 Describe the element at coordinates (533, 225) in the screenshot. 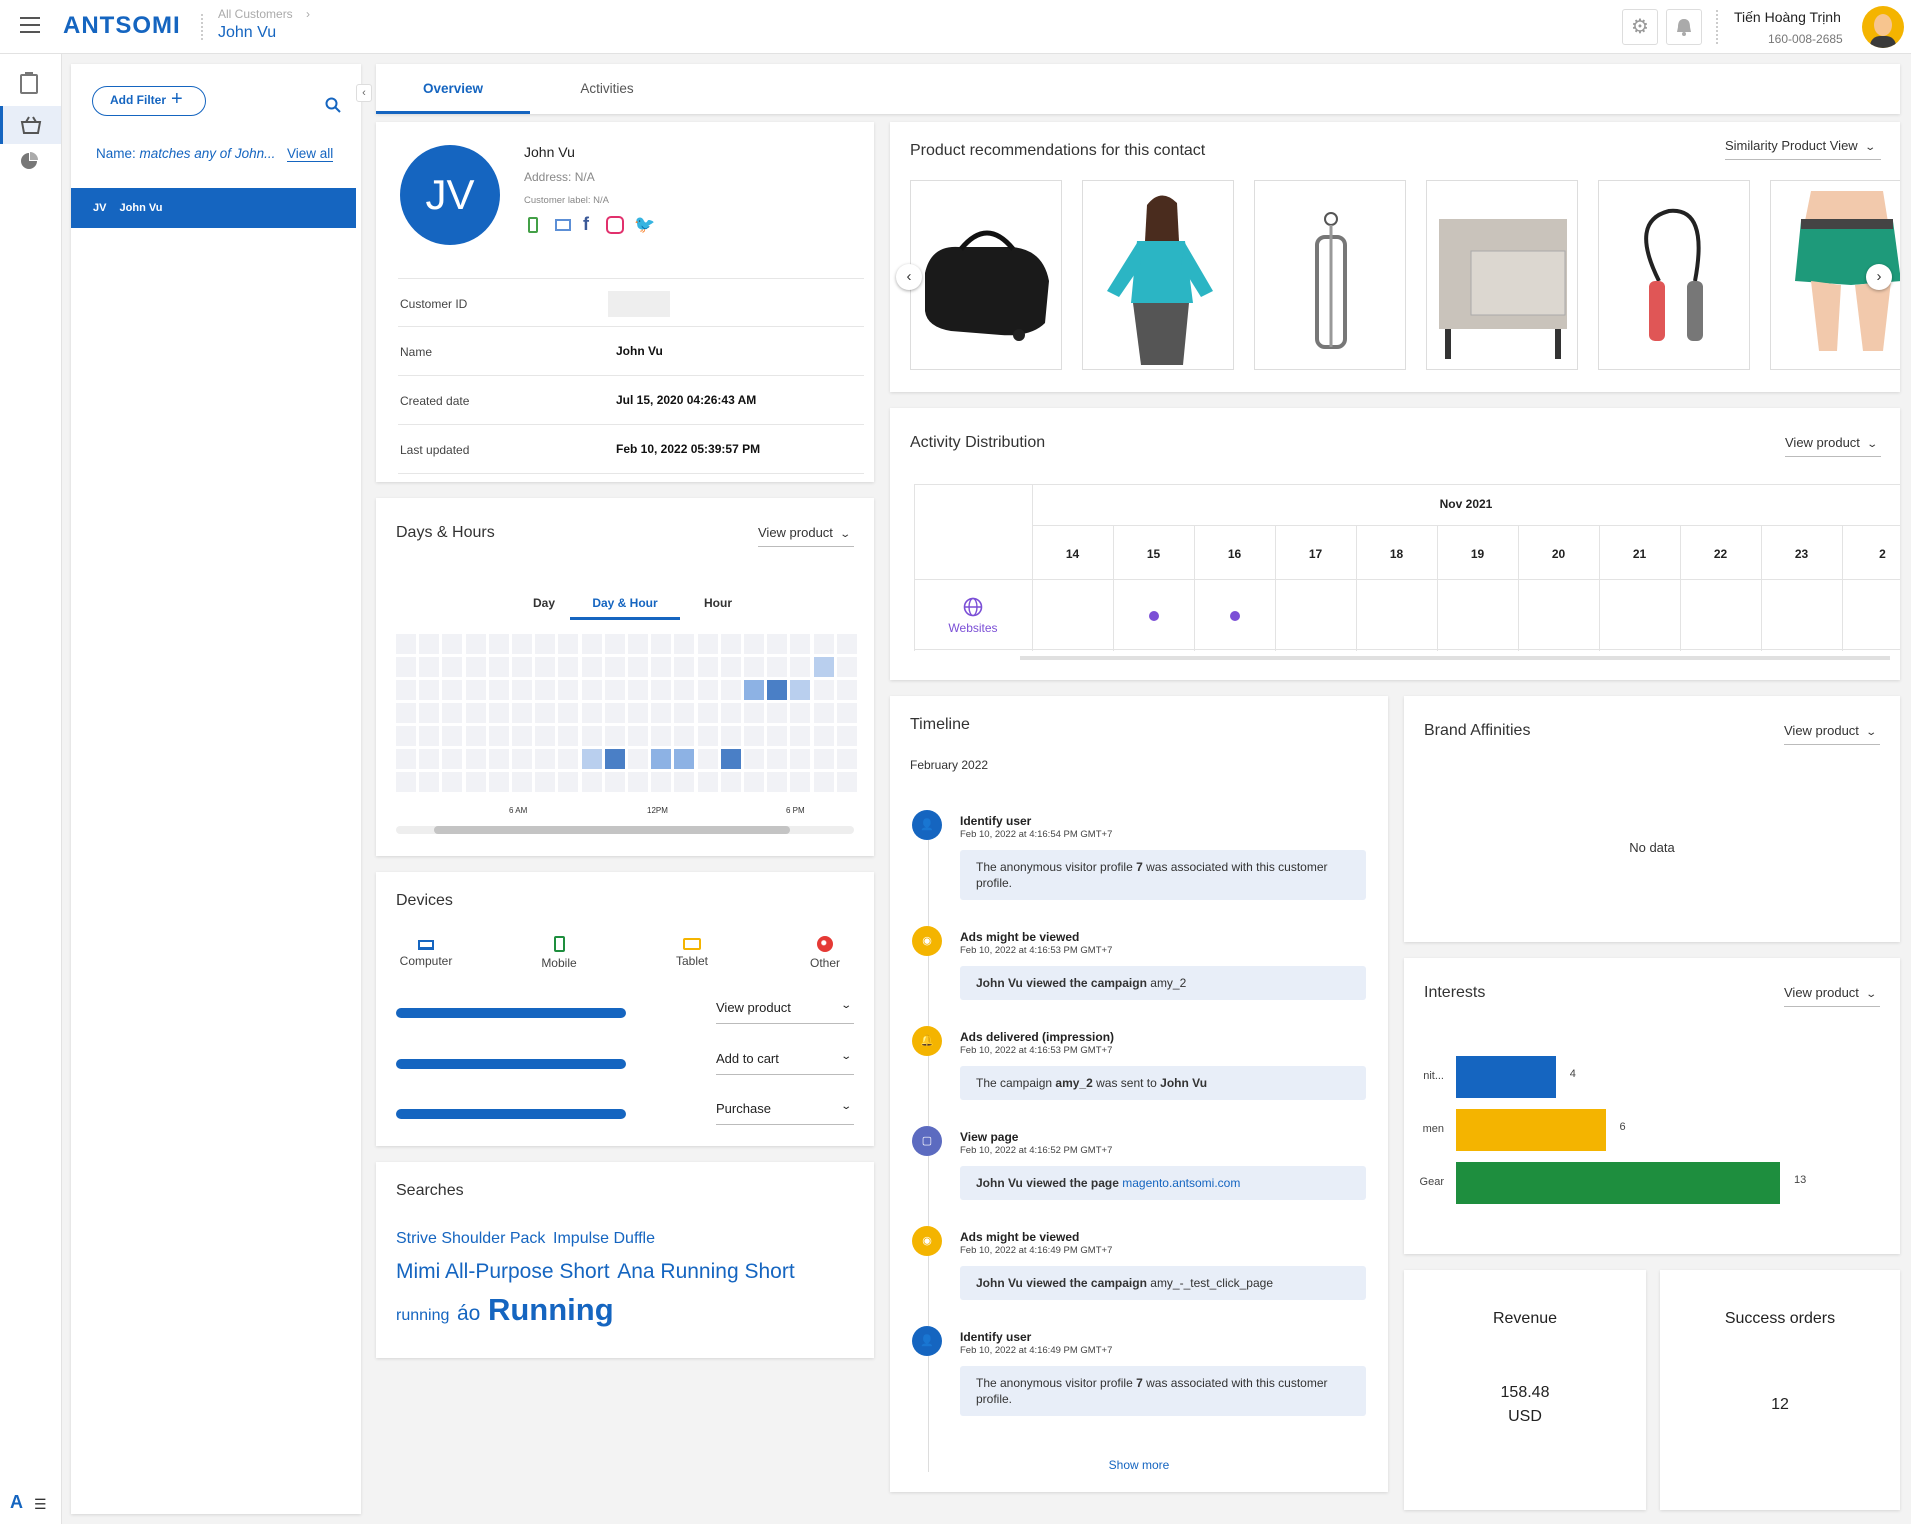

I see `mobile-icon` at that location.